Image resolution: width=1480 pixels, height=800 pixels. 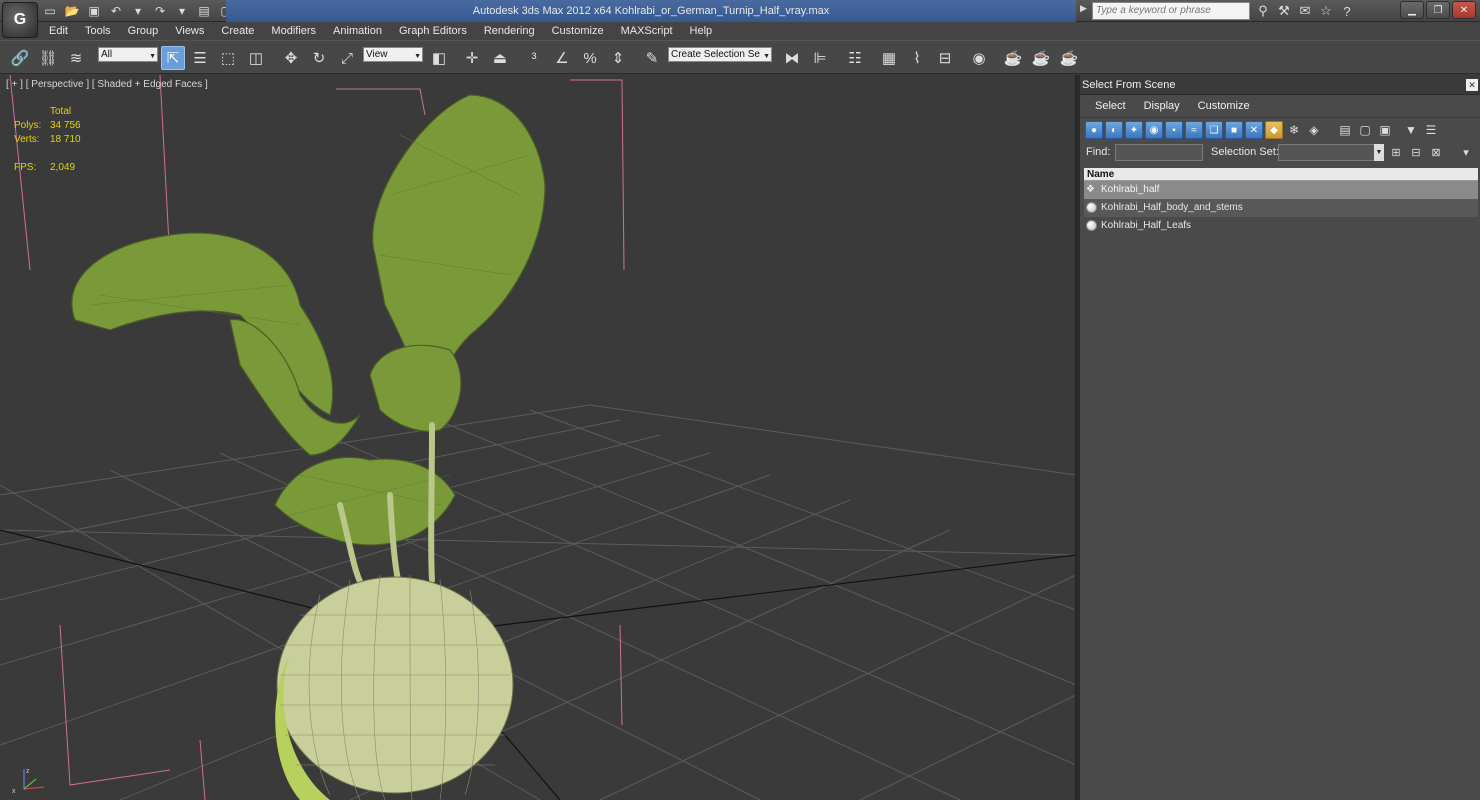 I want to click on fps-label: FPS:, so click(x=25, y=167).